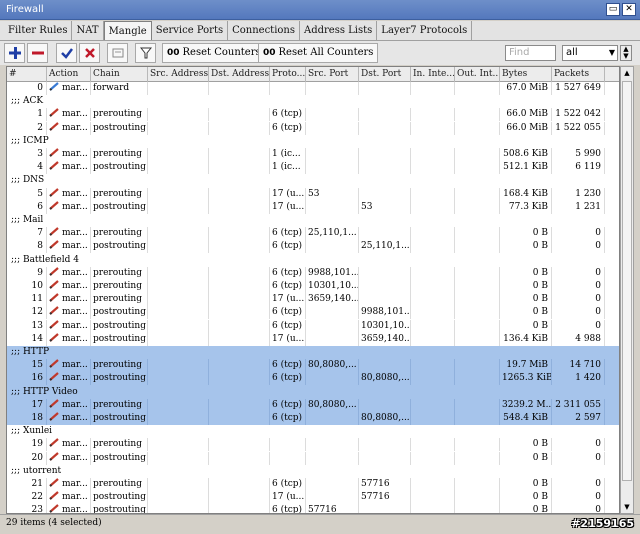 The image size is (640, 534). I want to click on column-header-chain: Chain, so click(119, 74).